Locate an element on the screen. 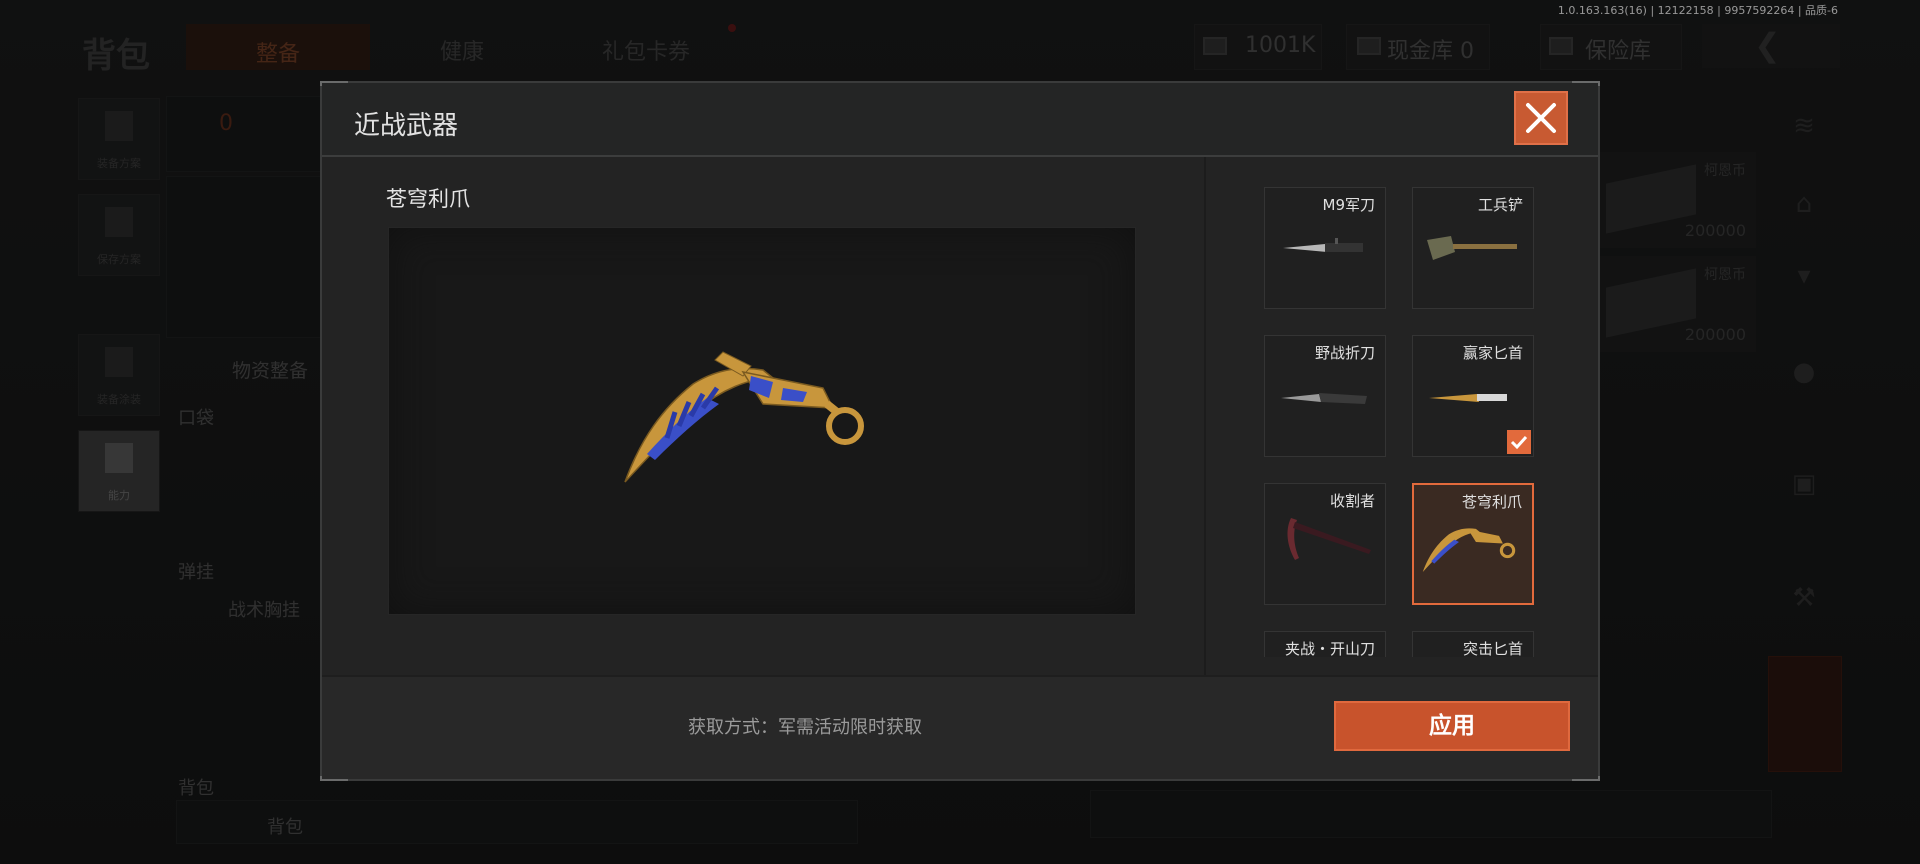  weapon-name: M9军刀 is located at coordinates (1349, 205).